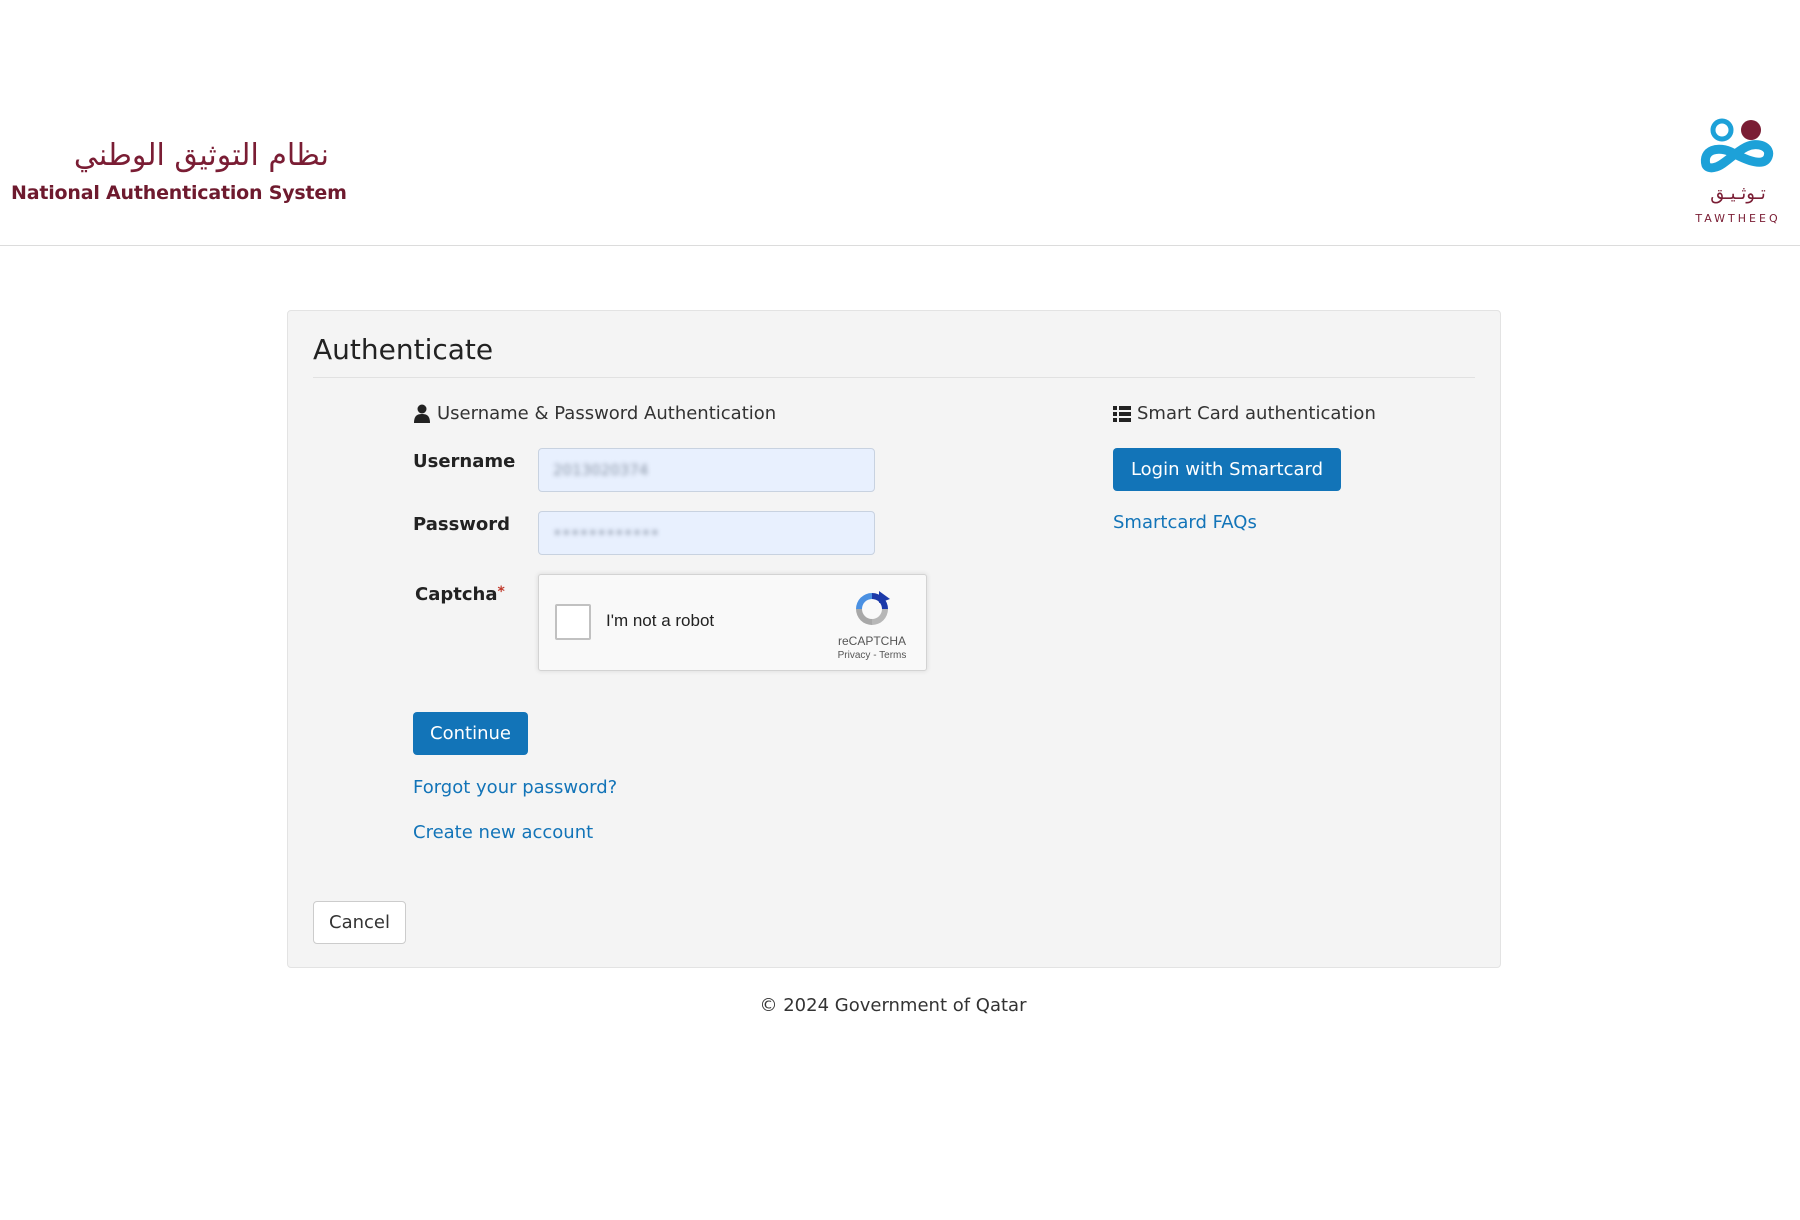 The image size is (1800, 1220). Describe the element at coordinates (1185, 522) in the screenshot. I see `smartcard-faq-link: Smartcard FAQs` at that location.